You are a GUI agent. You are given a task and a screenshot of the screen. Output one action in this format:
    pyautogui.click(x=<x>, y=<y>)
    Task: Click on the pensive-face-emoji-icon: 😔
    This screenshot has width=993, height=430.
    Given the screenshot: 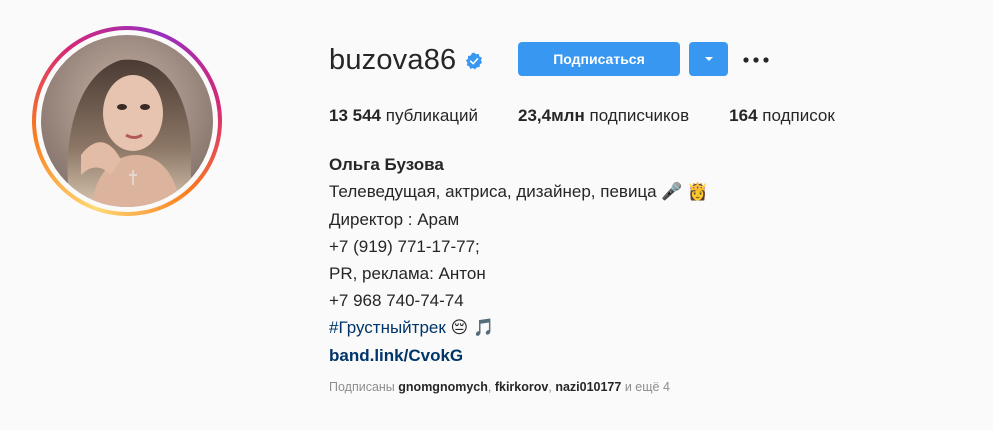 What is the action you would take?
    pyautogui.click(x=459, y=328)
    